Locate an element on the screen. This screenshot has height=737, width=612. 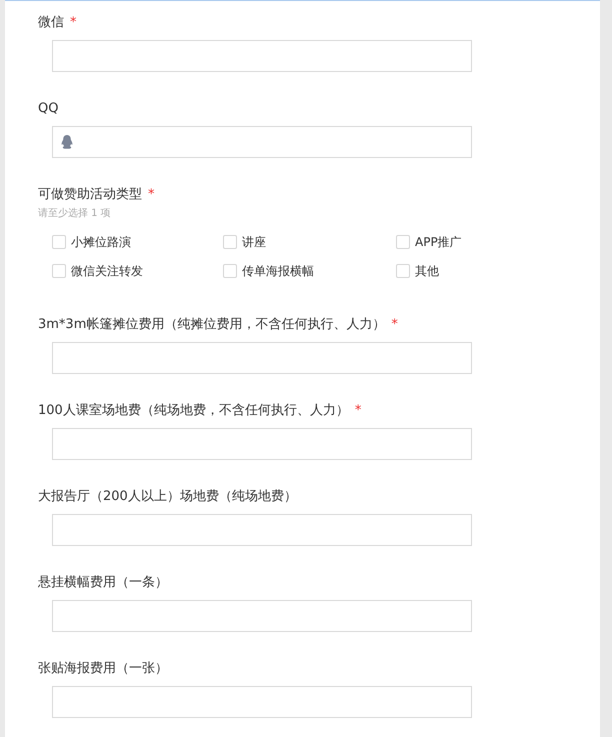
checkbox-label: 讲座 is located at coordinates (254, 242).